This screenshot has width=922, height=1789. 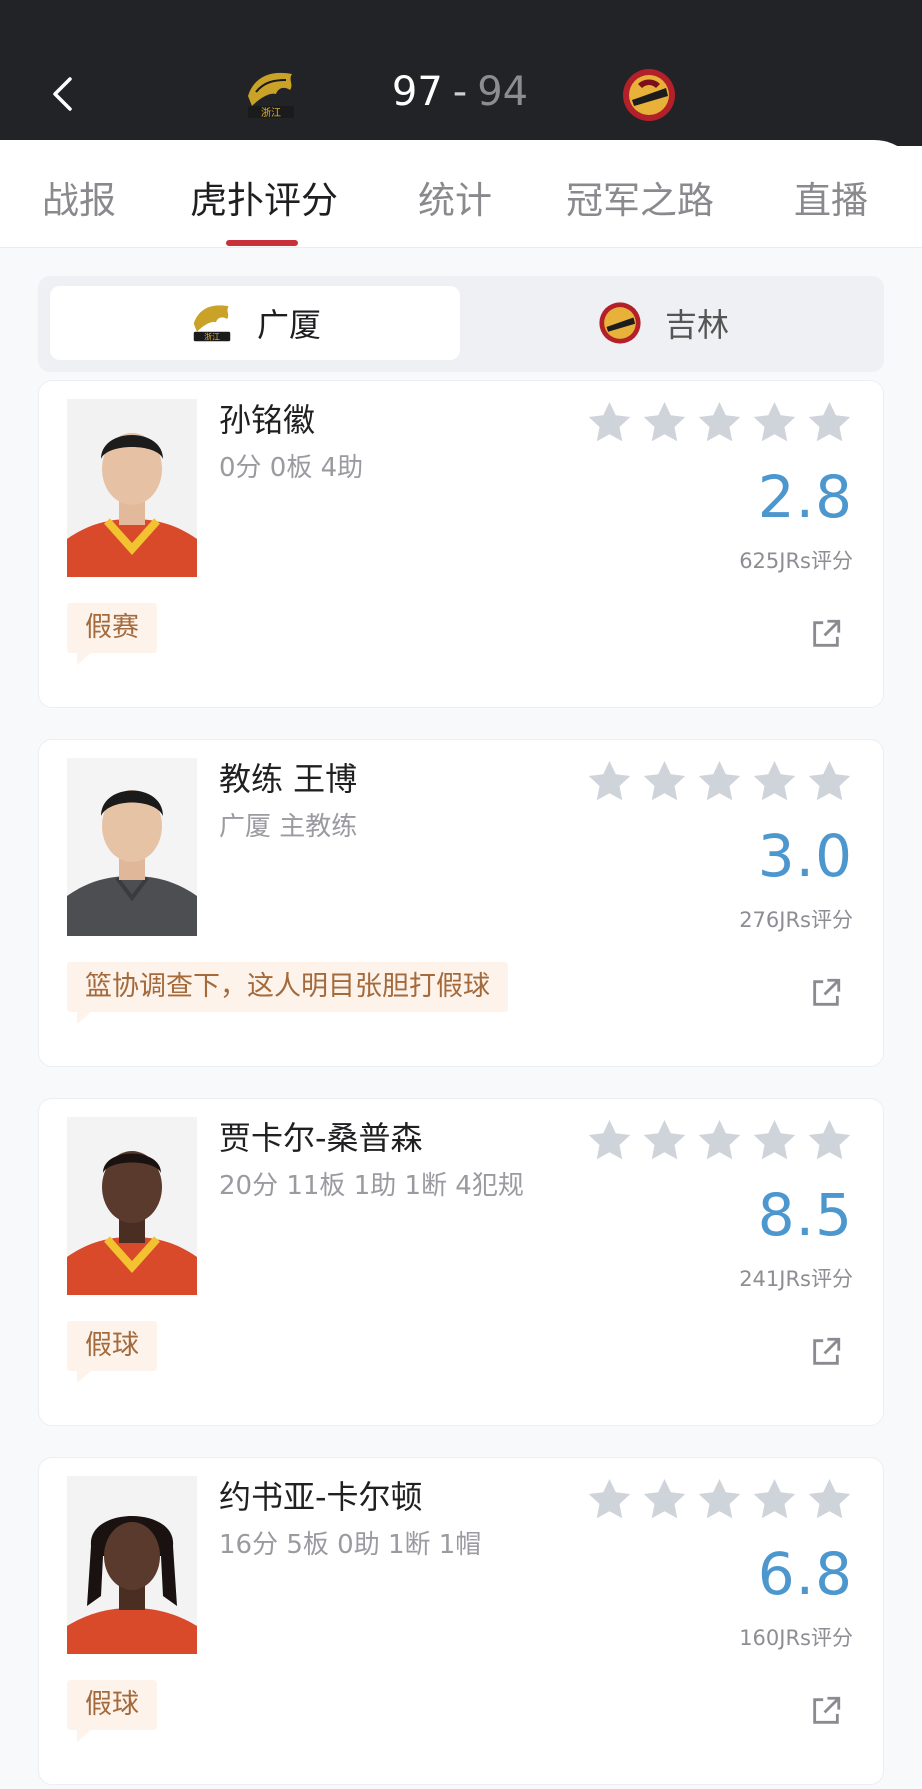 I want to click on team-switcher: 浙江 广厦 吉林, so click(x=461, y=324).